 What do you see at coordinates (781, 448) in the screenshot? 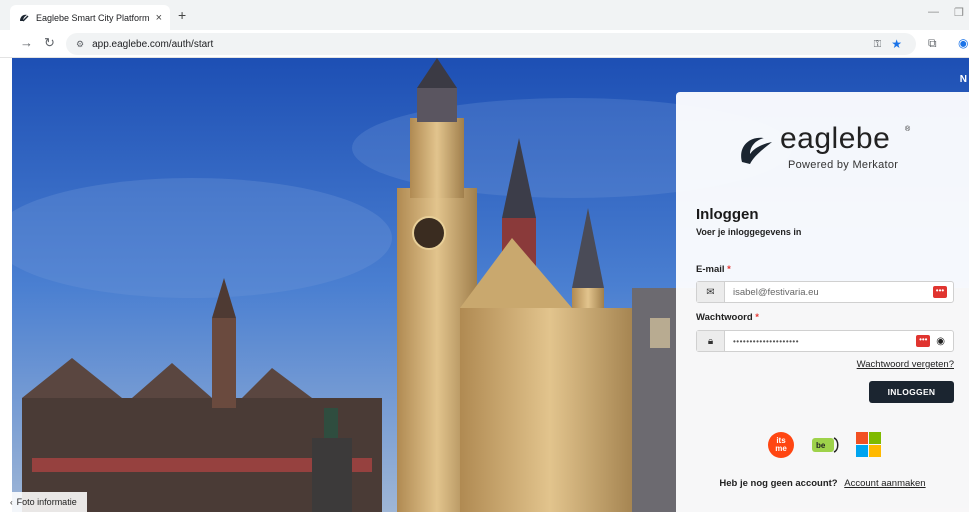
I see `itsme-line2: me` at bounding box center [781, 448].